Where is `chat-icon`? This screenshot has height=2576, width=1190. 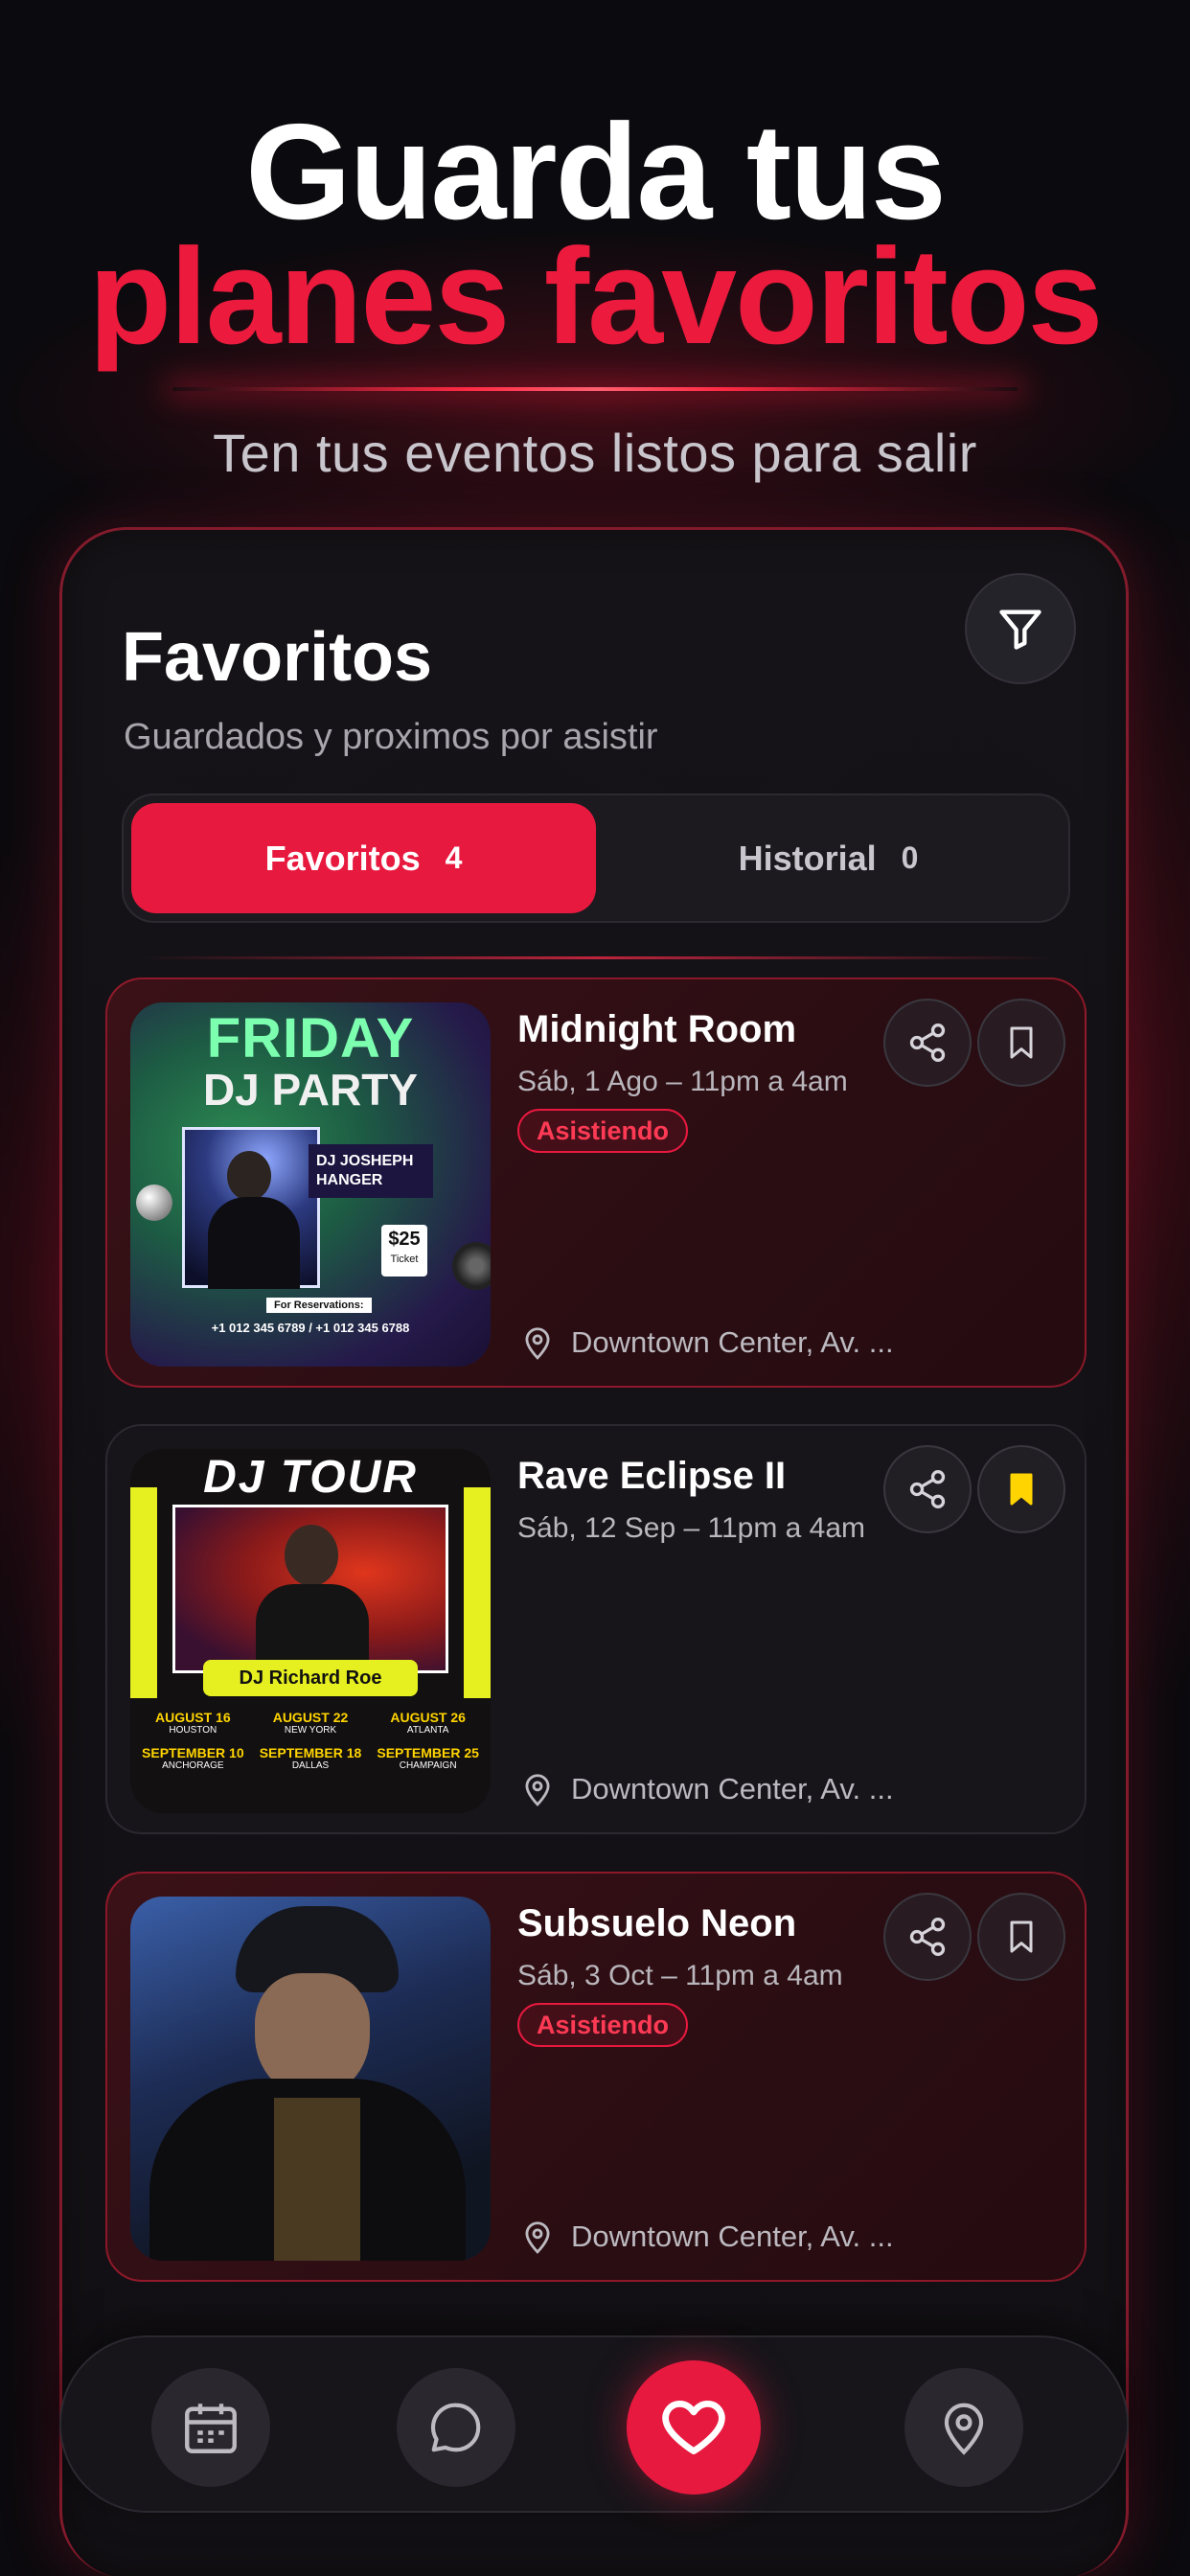 chat-icon is located at coordinates (456, 2427).